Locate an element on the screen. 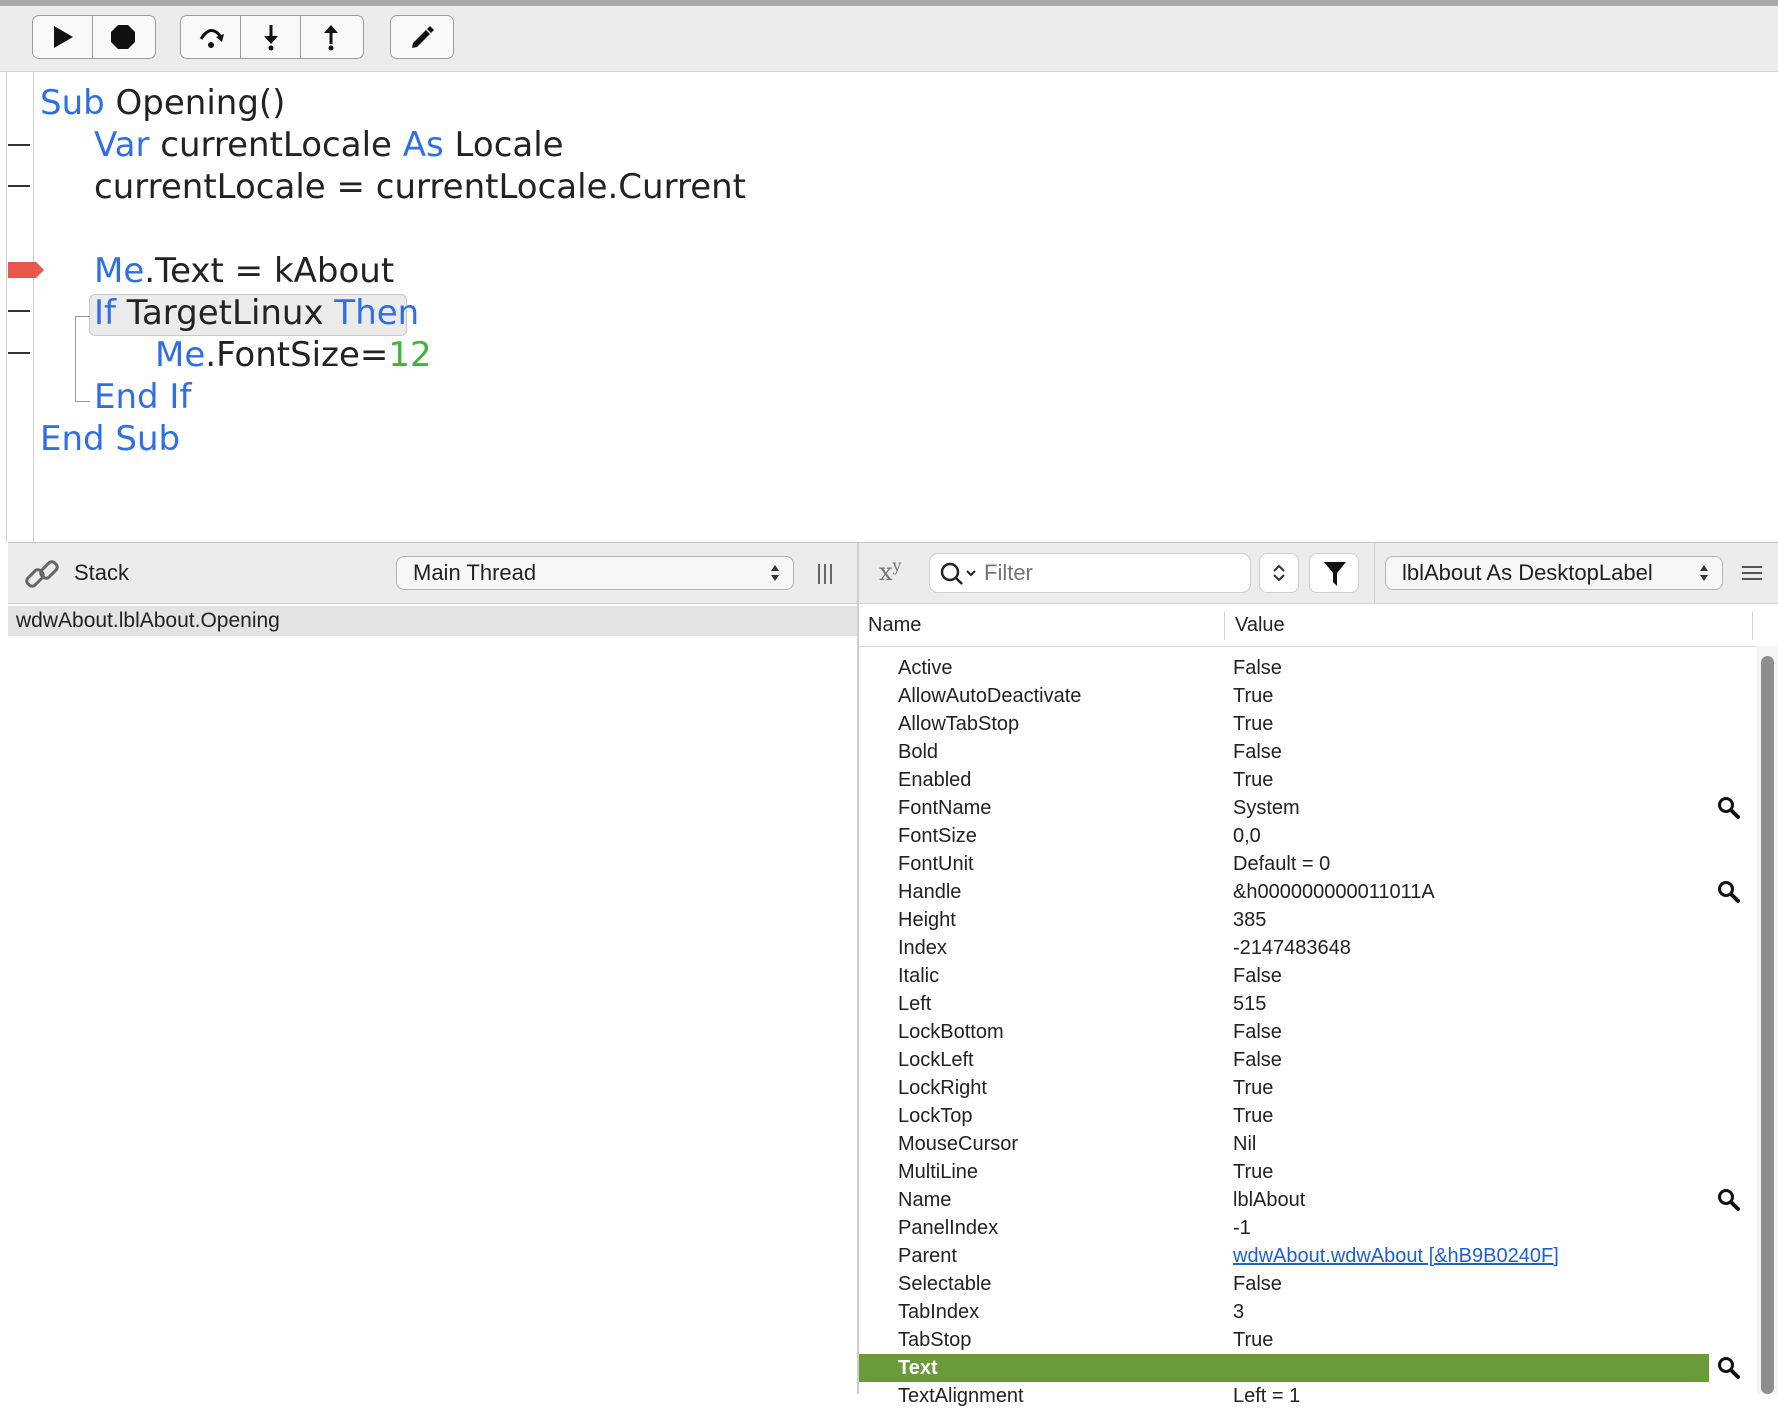 The image size is (1778, 1410). code-line-6: If TargetLinux Then is located at coordinates (256, 313).